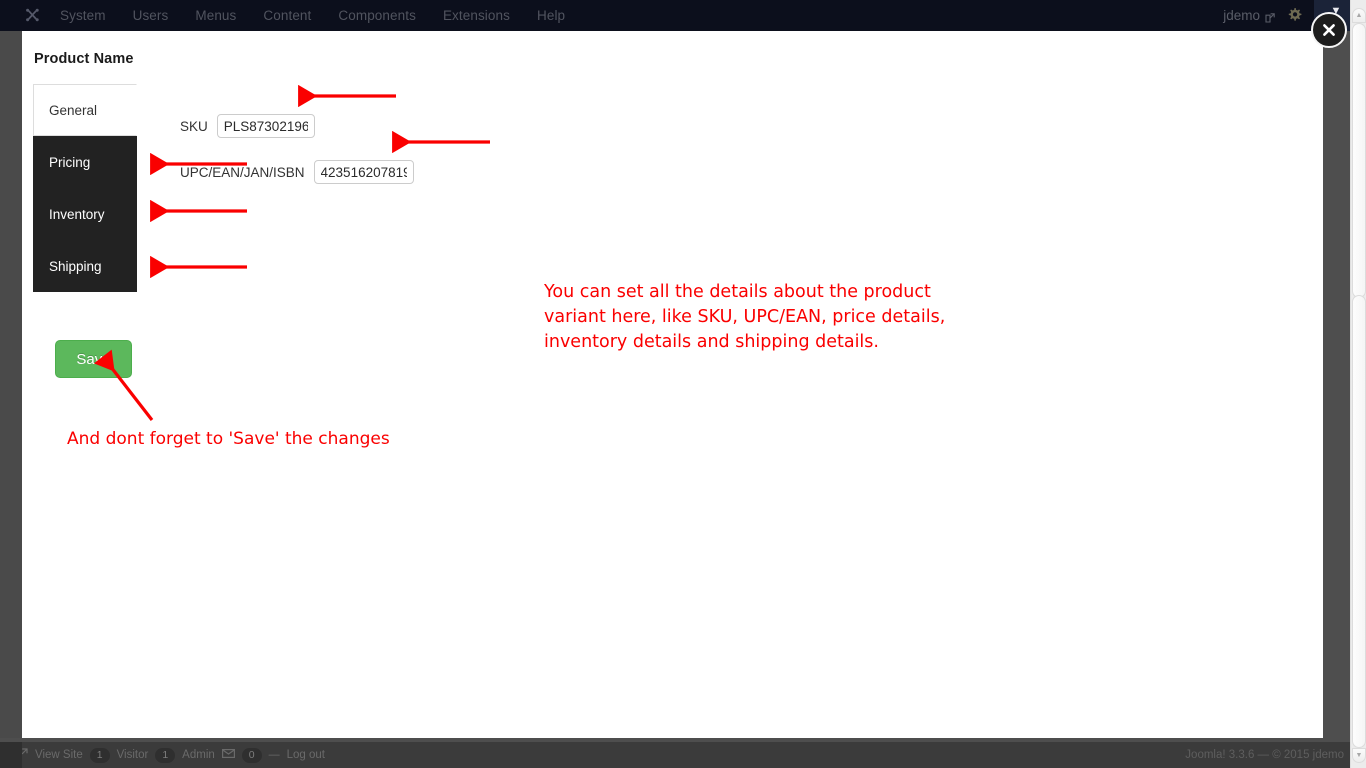 The height and width of the screenshot is (768, 1366). What do you see at coordinates (306, 755) in the screenshot?
I see `logout-link: Log out` at bounding box center [306, 755].